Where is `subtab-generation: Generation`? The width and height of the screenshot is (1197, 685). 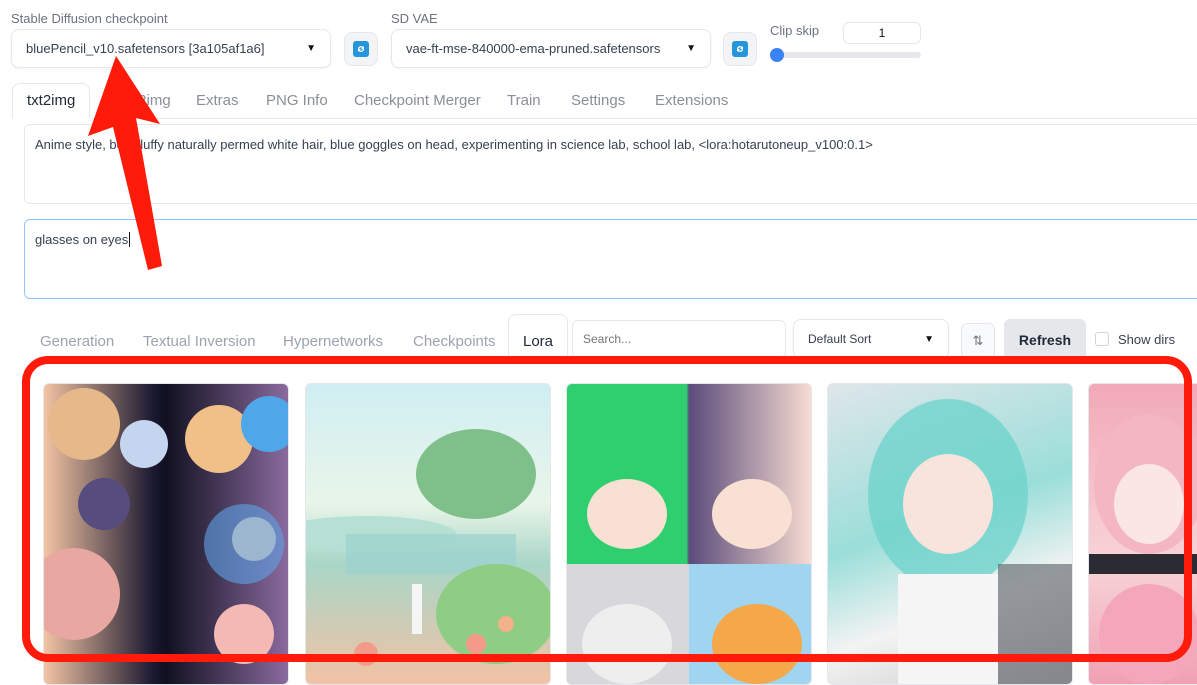
subtab-generation: Generation is located at coordinates (77, 341).